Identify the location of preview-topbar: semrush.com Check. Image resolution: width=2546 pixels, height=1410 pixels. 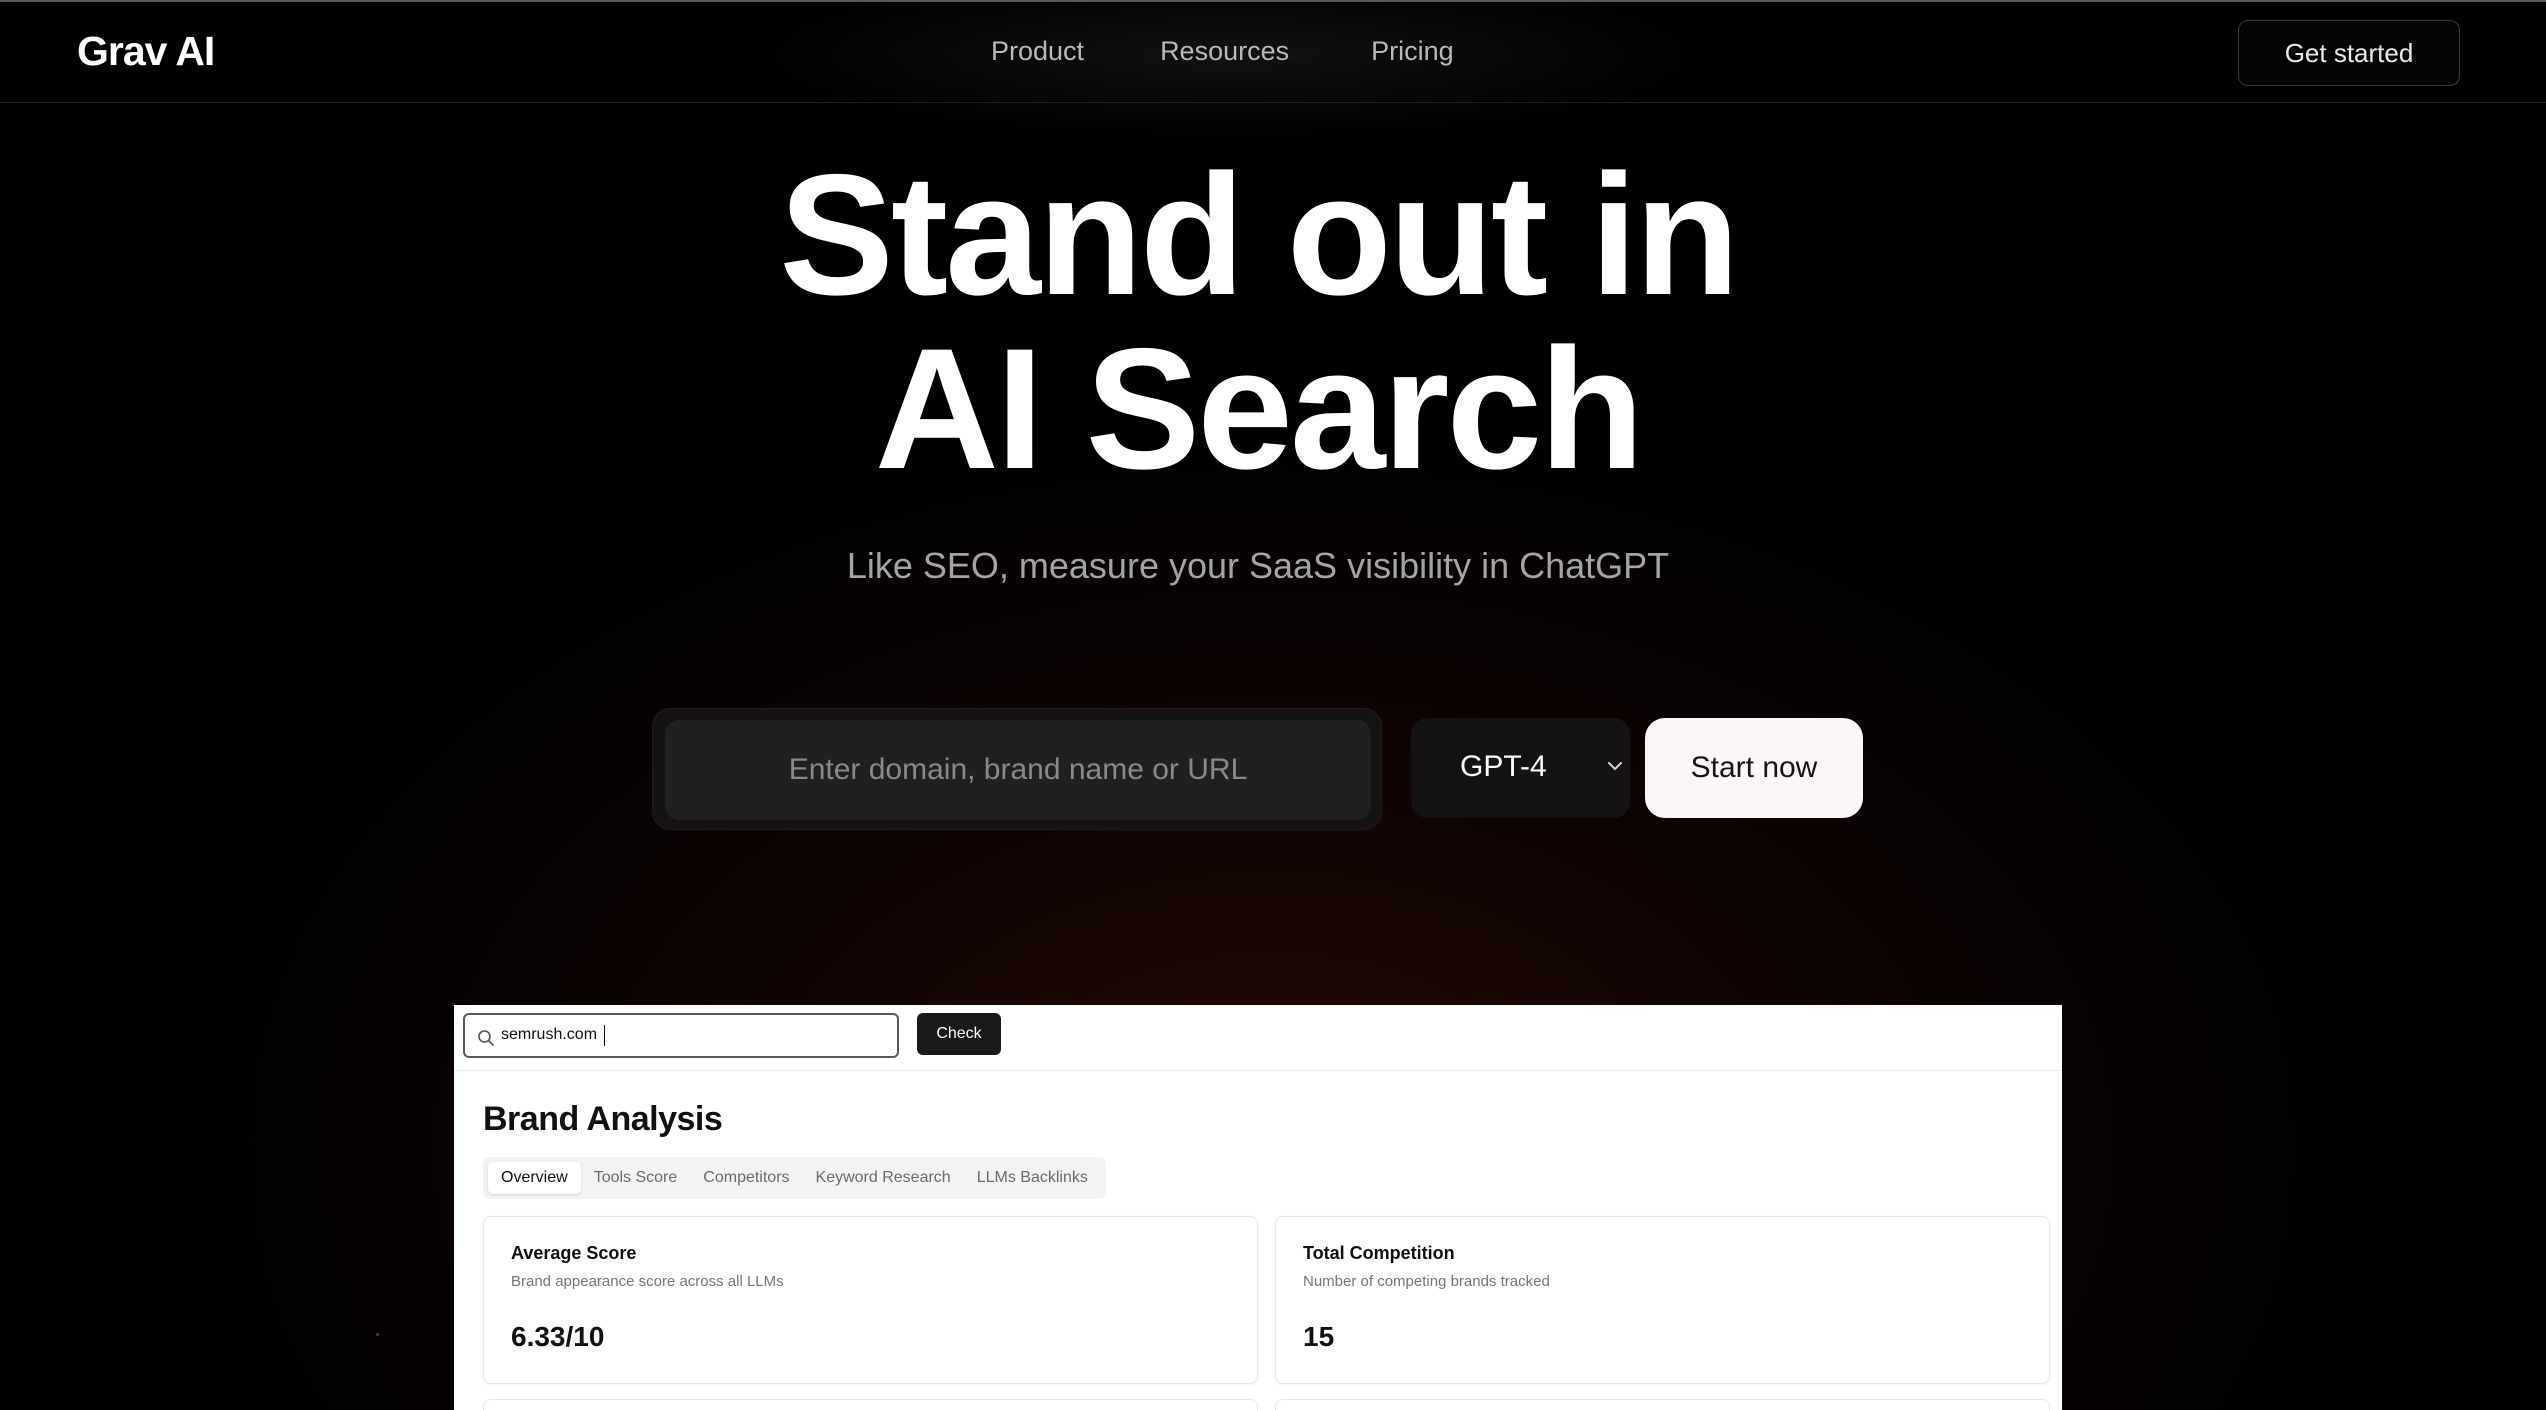
(1258, 1038).